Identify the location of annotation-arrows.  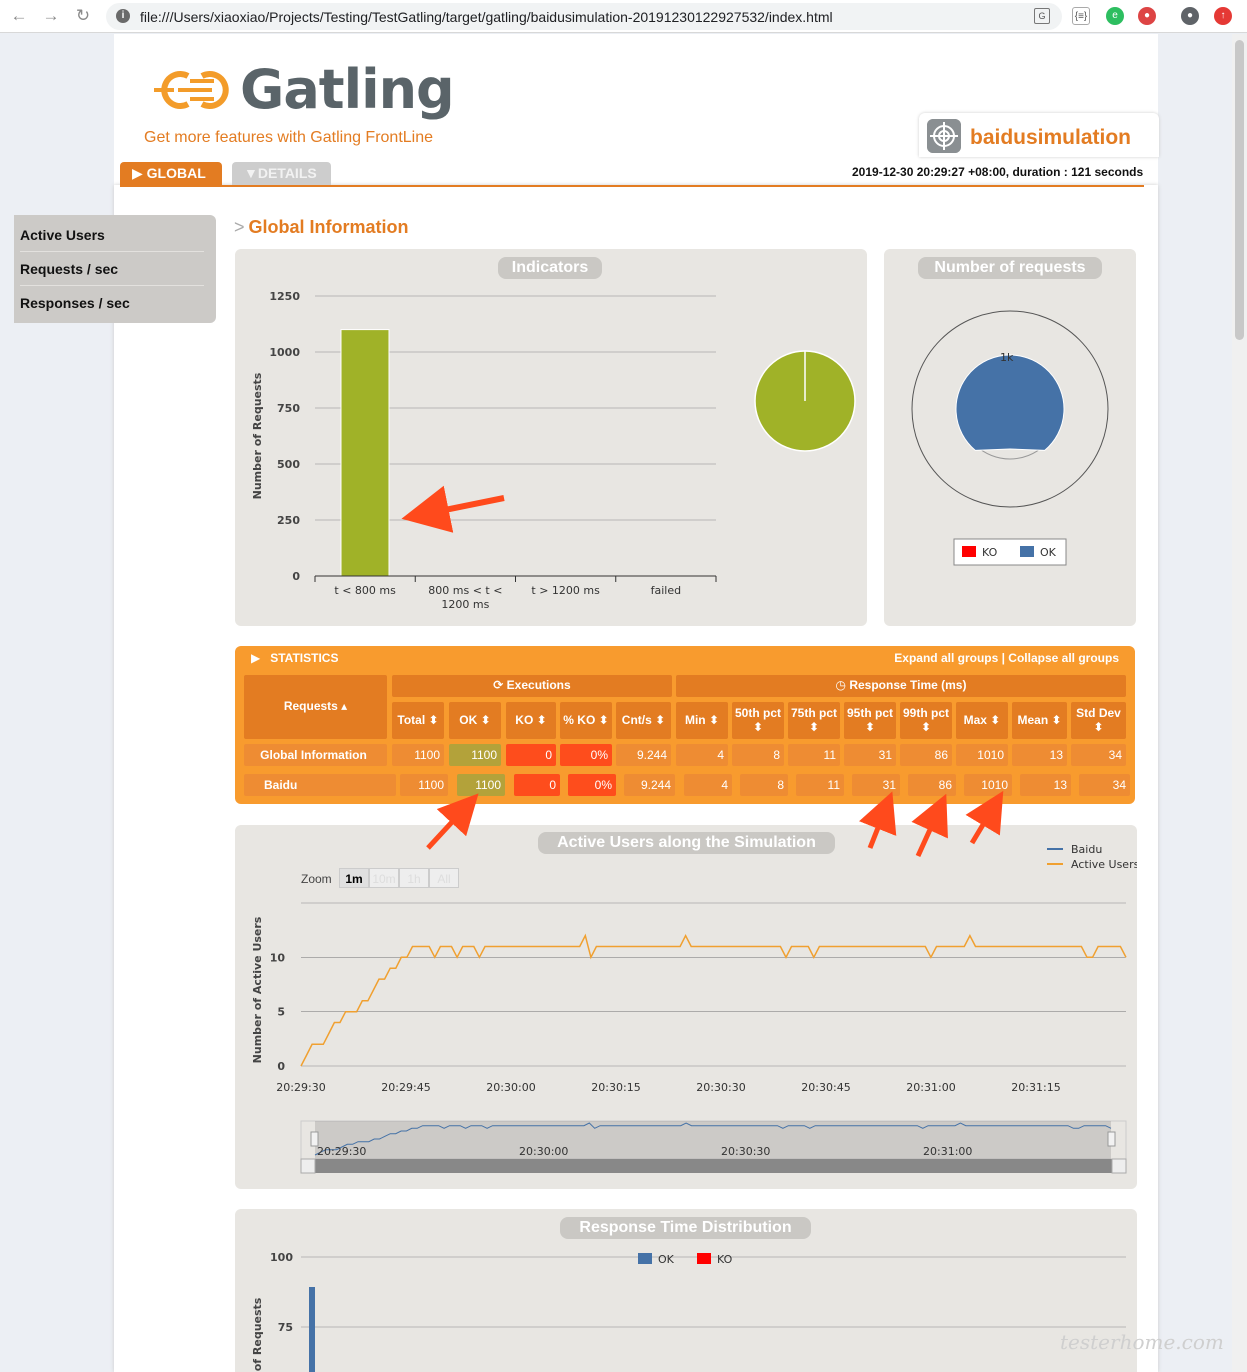
(702, 671).